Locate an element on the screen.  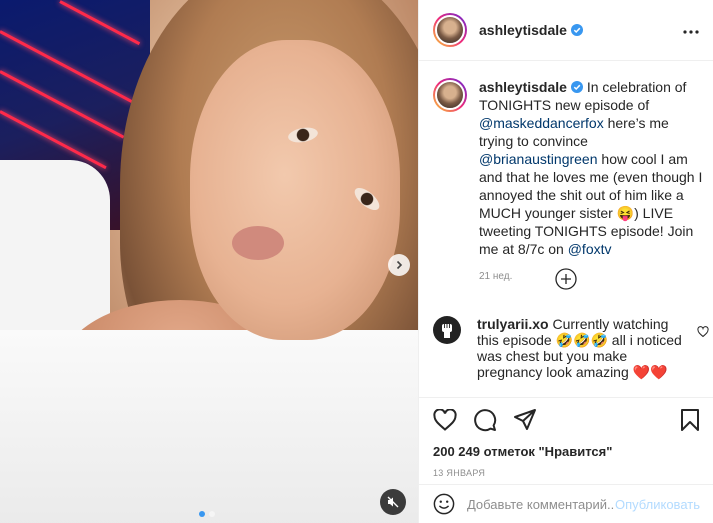
caption-mention-link: @brianaustingreen is located at coordinates (538, 159).